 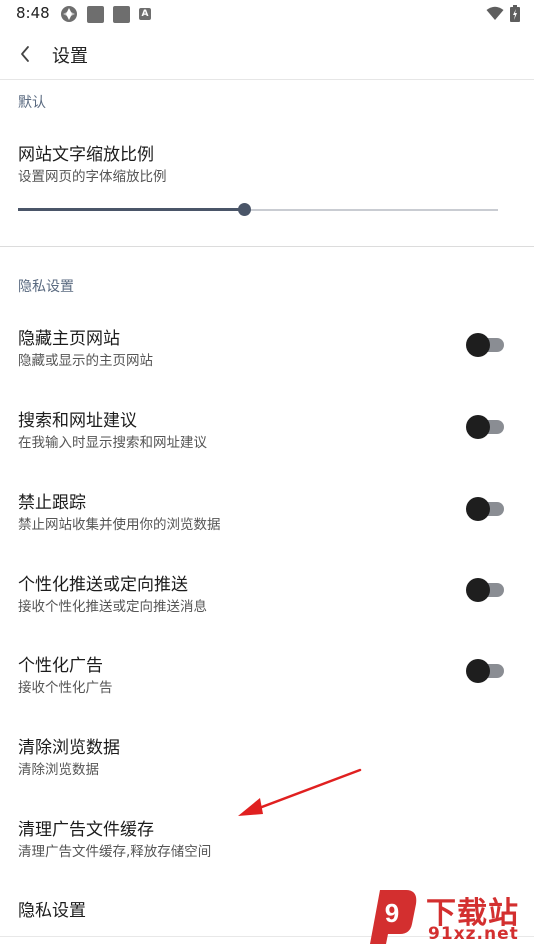 I want to click on setting-subtitle: 清理广告文件缓存,释放存储空间, so click(x=115, y=852).